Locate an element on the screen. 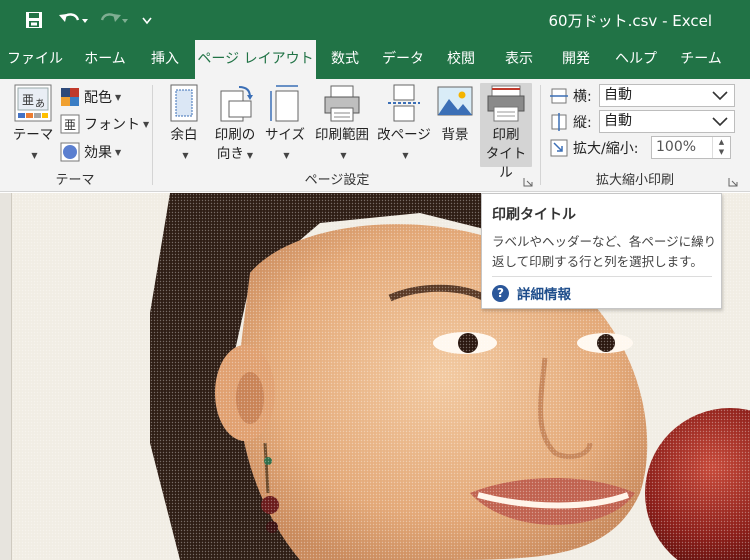 This screenshot has width=750, height=560. breaks-button: 改ページ ▼ is located at coordinates (404, 124).